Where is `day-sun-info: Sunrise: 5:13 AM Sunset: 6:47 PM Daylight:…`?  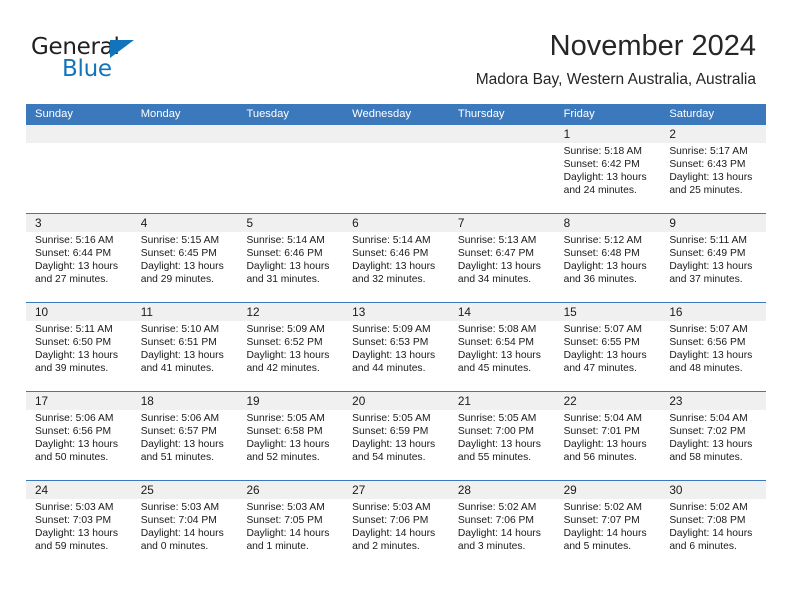 day-sun-info: Sunrise: 5:13 AM Sunset: 6:47 PM Daylight:… is located at coordinates (506, 260).